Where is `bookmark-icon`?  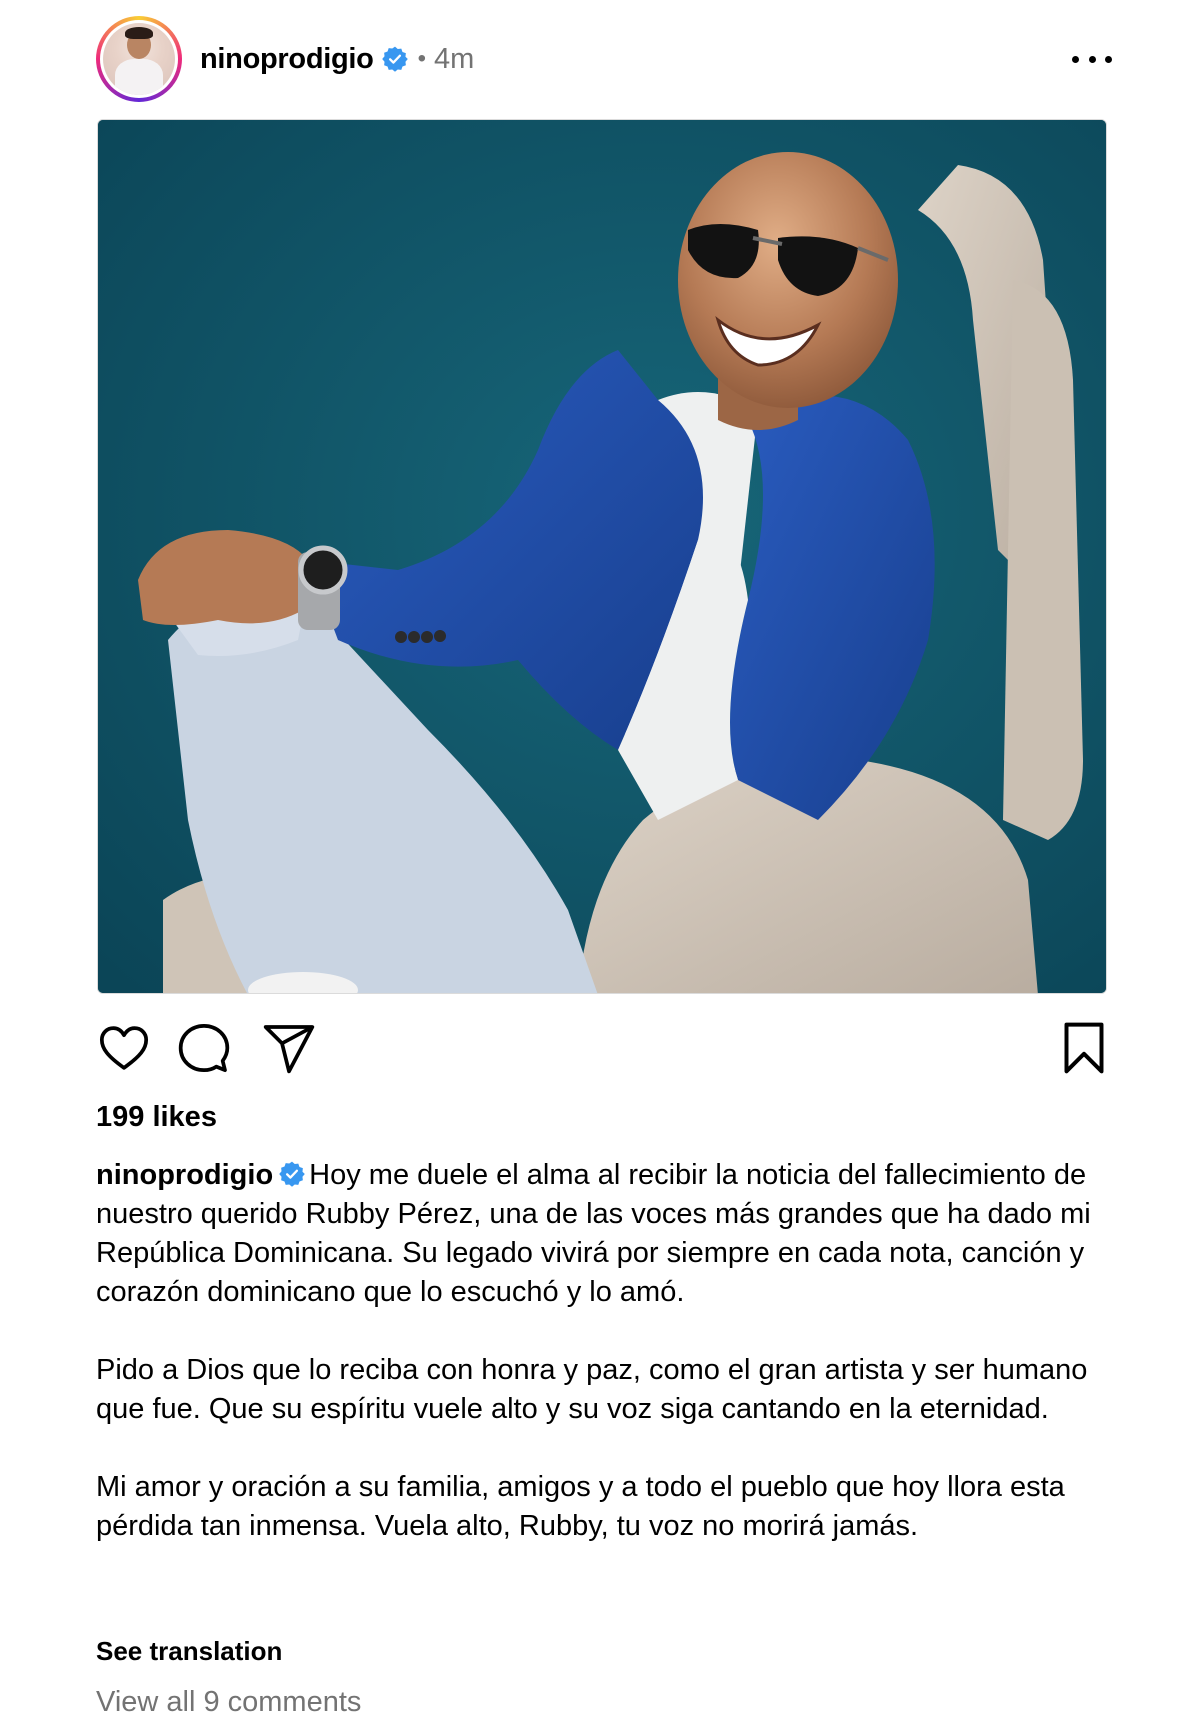
bookmark-icon is located at coordinates (1084, 1048).